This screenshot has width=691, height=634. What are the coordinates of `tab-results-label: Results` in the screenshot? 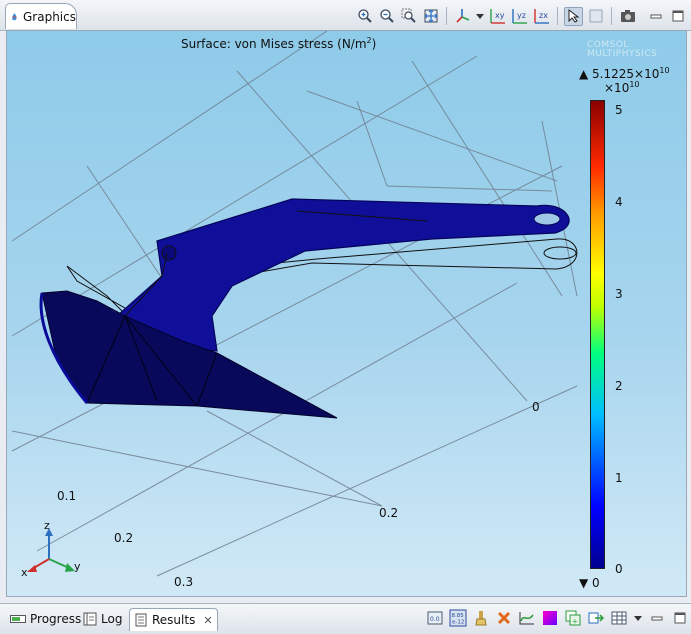 It's located at (174, 620).